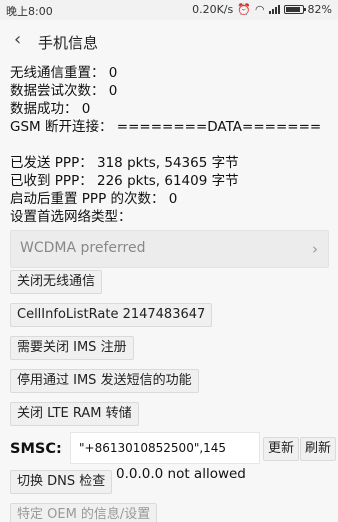 Image resolution: width=338 pixels, height=522 pixels. Describe the element at coordinates (72, 348) in the screenshot. I see `ims-registration-button: 需要关闭 IMS 注册` at that location.